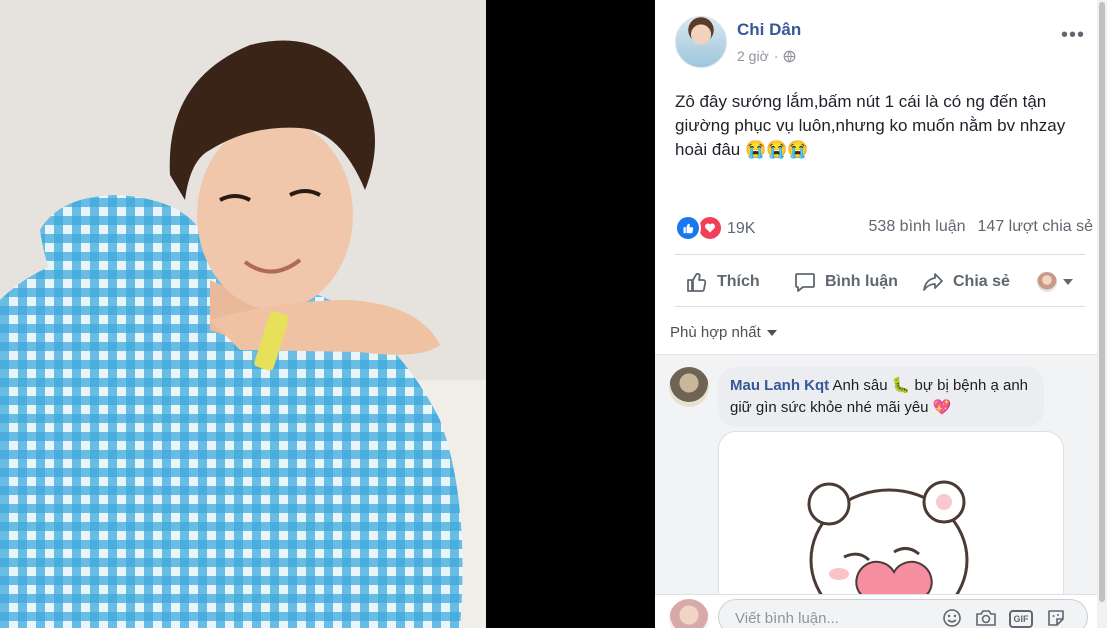 This screenshot has height=628, width=1107. I want to click on comment-input, so click(835, 614).